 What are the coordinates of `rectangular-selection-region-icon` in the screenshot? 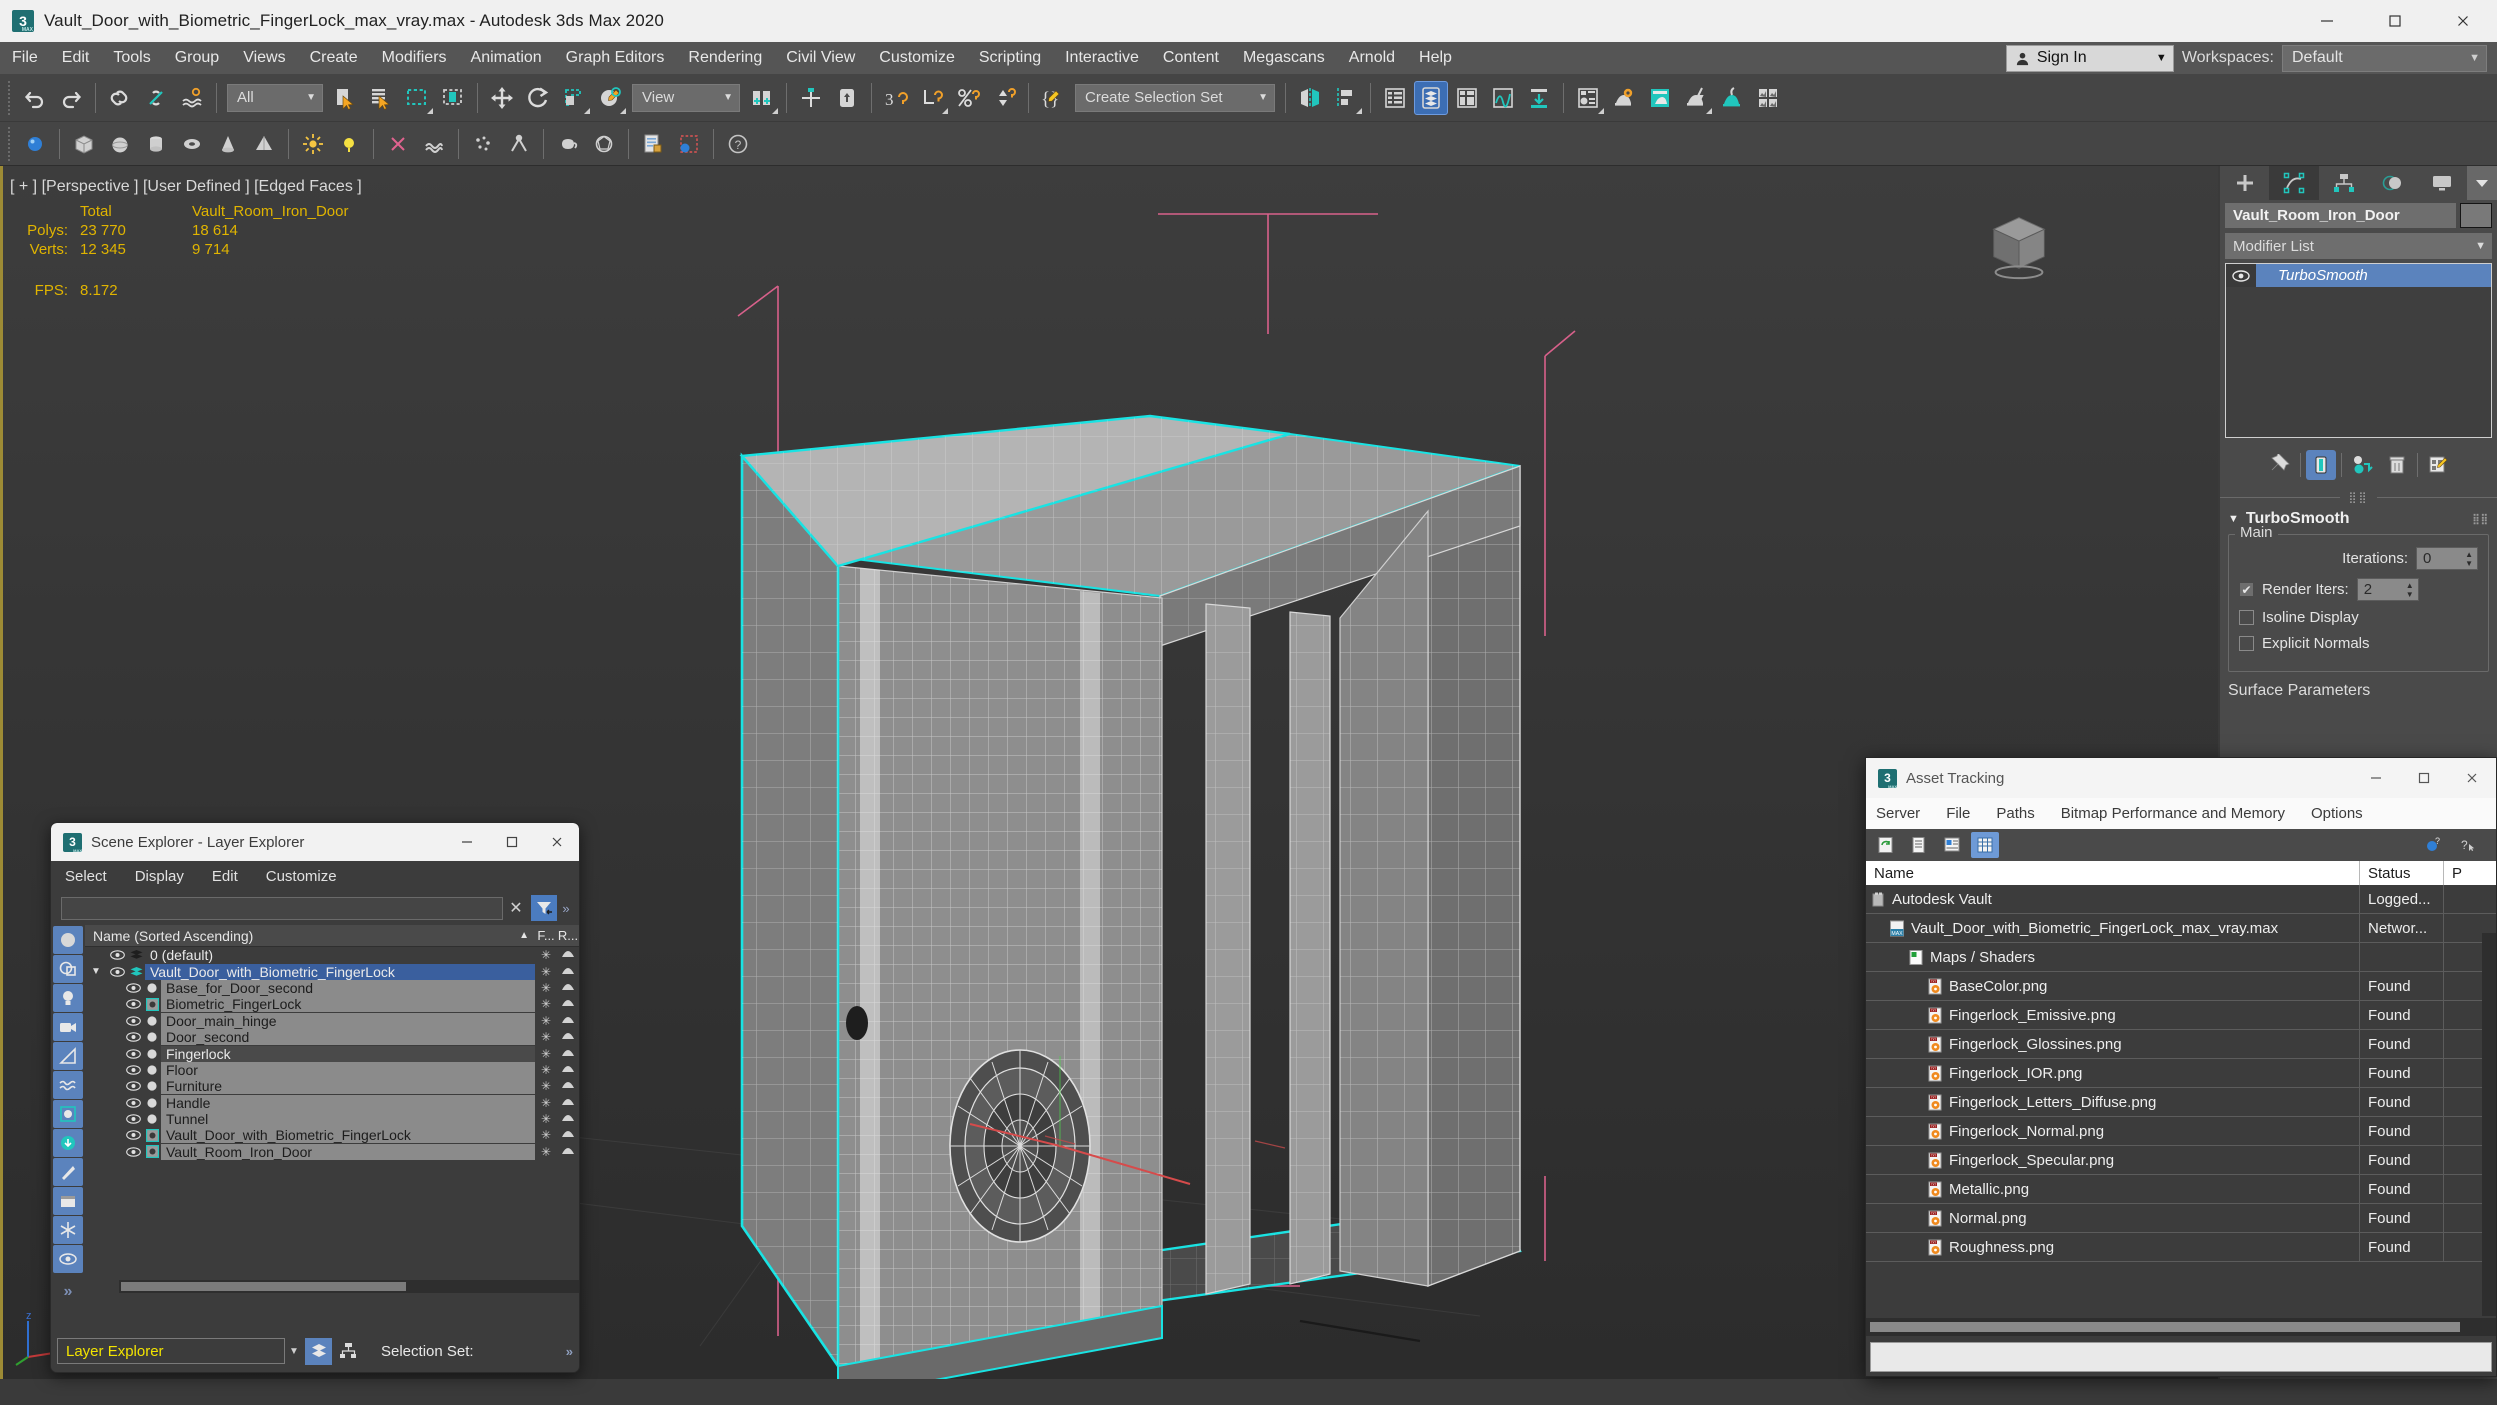 It's located at (417, 98).